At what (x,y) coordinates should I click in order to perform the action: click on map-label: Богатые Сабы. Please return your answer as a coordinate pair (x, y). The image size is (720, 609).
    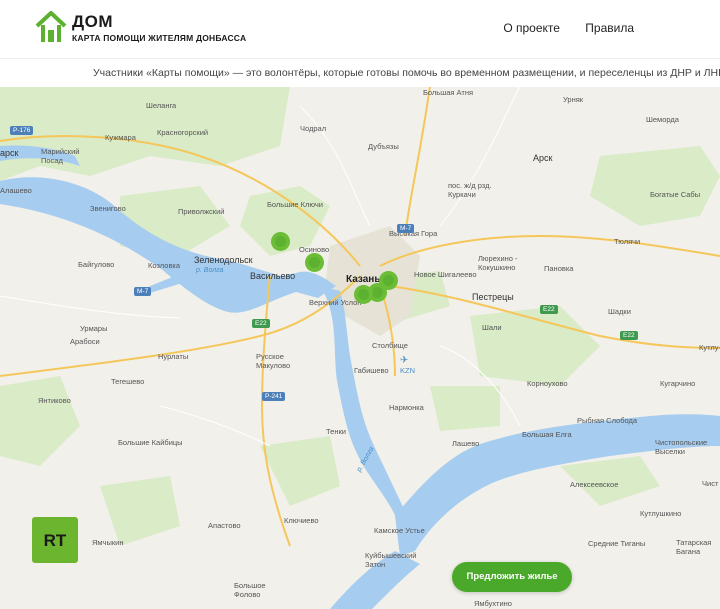
    Looking at the image, I should click on (675, 194).